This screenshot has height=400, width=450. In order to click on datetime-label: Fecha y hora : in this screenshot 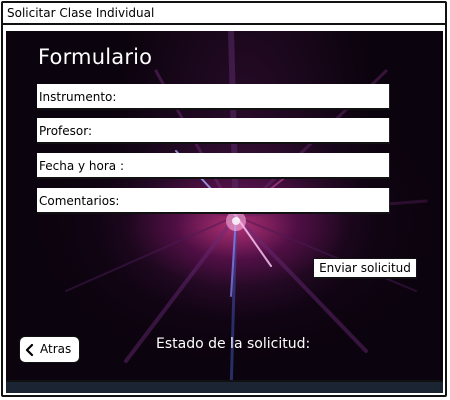, I will do `click(82, 166)`.